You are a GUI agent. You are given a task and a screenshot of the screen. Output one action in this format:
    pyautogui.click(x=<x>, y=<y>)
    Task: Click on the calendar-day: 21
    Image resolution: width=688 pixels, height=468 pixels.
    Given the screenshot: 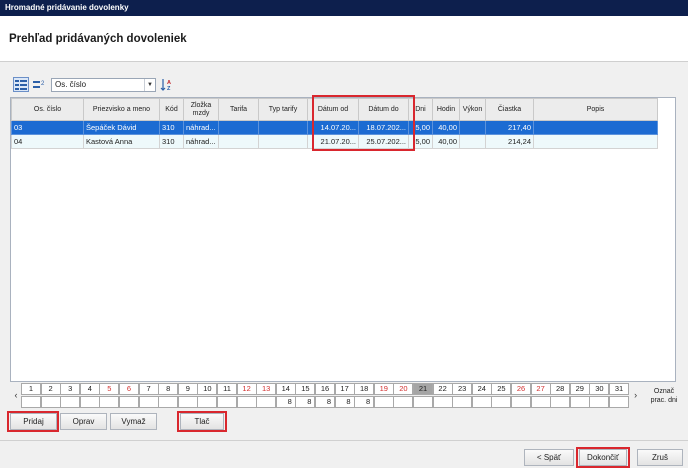 What is the action you would take?
    pyautogui.click(x=423, y=396)
    